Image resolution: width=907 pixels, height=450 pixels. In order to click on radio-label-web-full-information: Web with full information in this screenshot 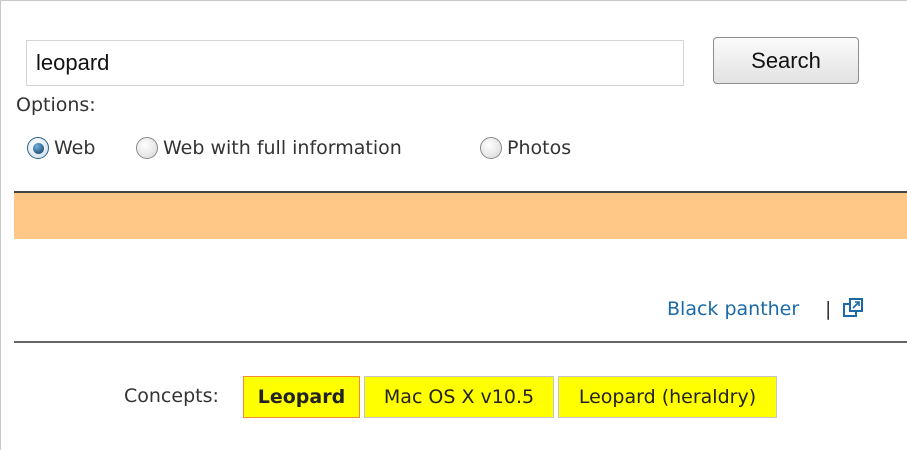, I will do `click(282, 148)`.